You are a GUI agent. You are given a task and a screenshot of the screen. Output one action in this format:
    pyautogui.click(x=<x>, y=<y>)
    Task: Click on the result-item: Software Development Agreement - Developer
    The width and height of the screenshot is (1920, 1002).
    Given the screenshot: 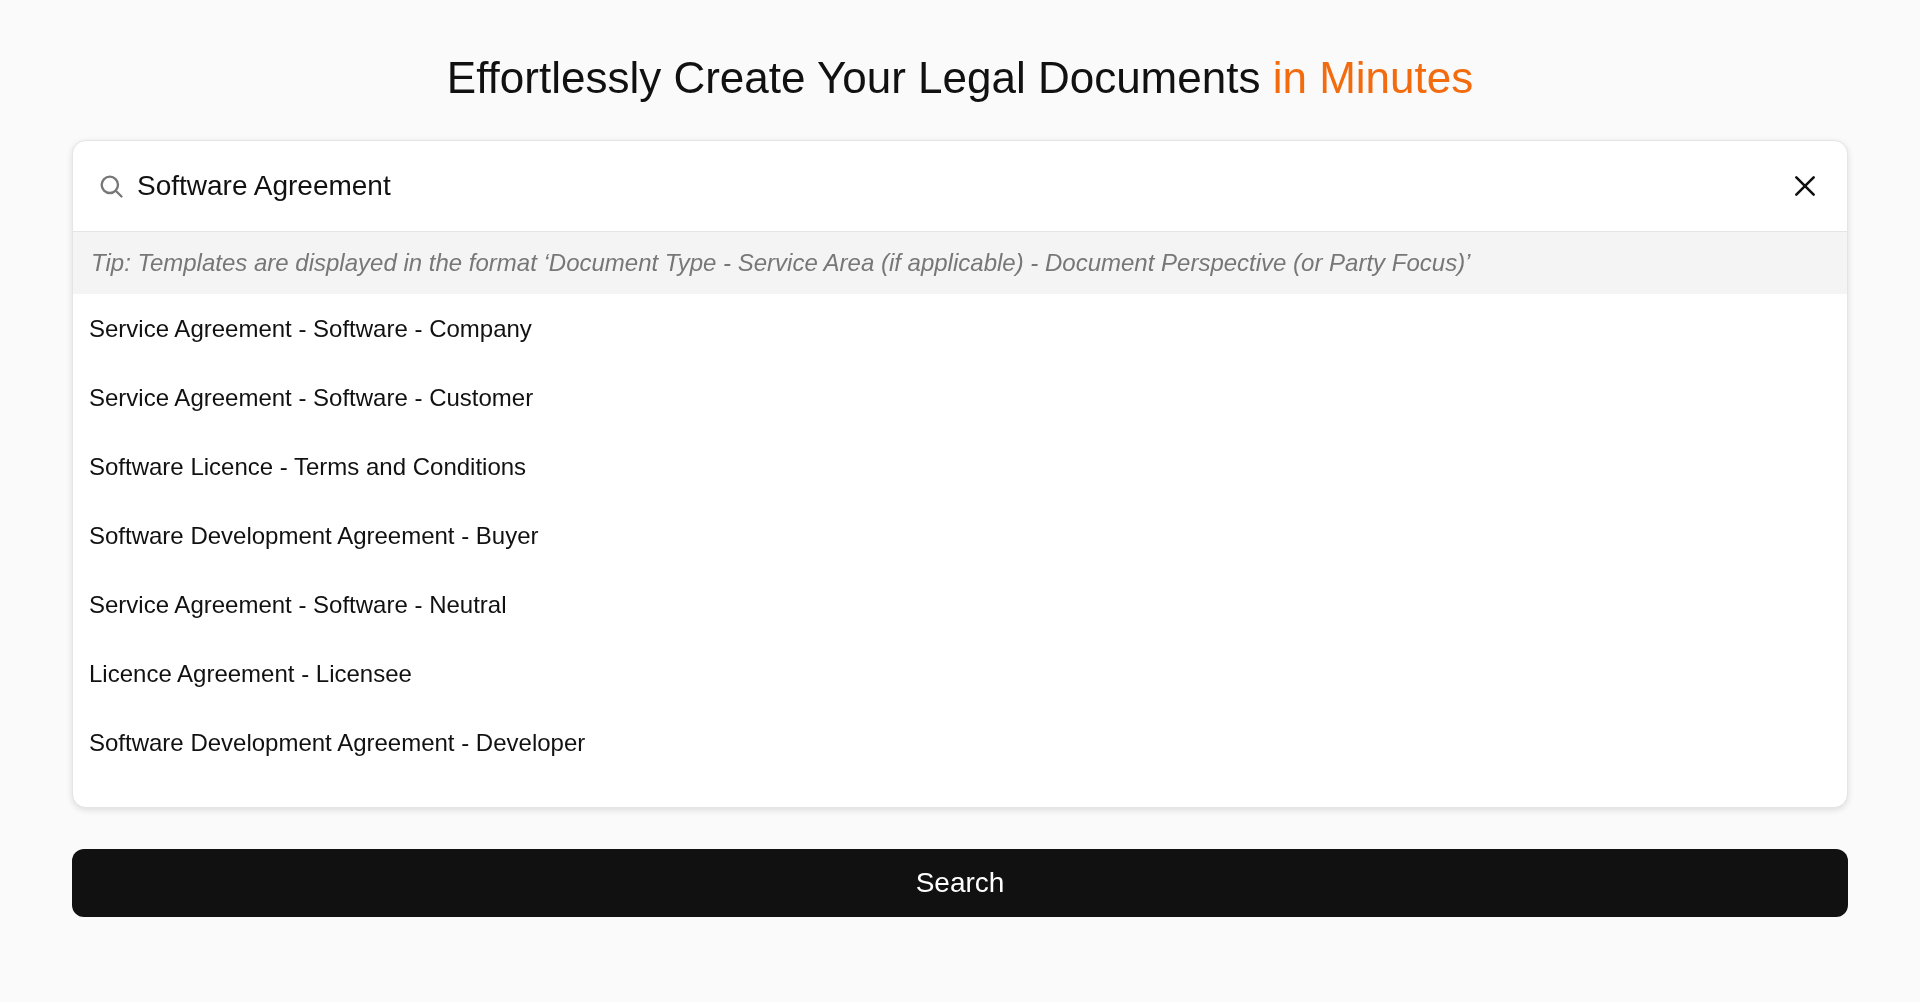 What is the action you would take?
    pyautogui.click(x=337, y=742)
    